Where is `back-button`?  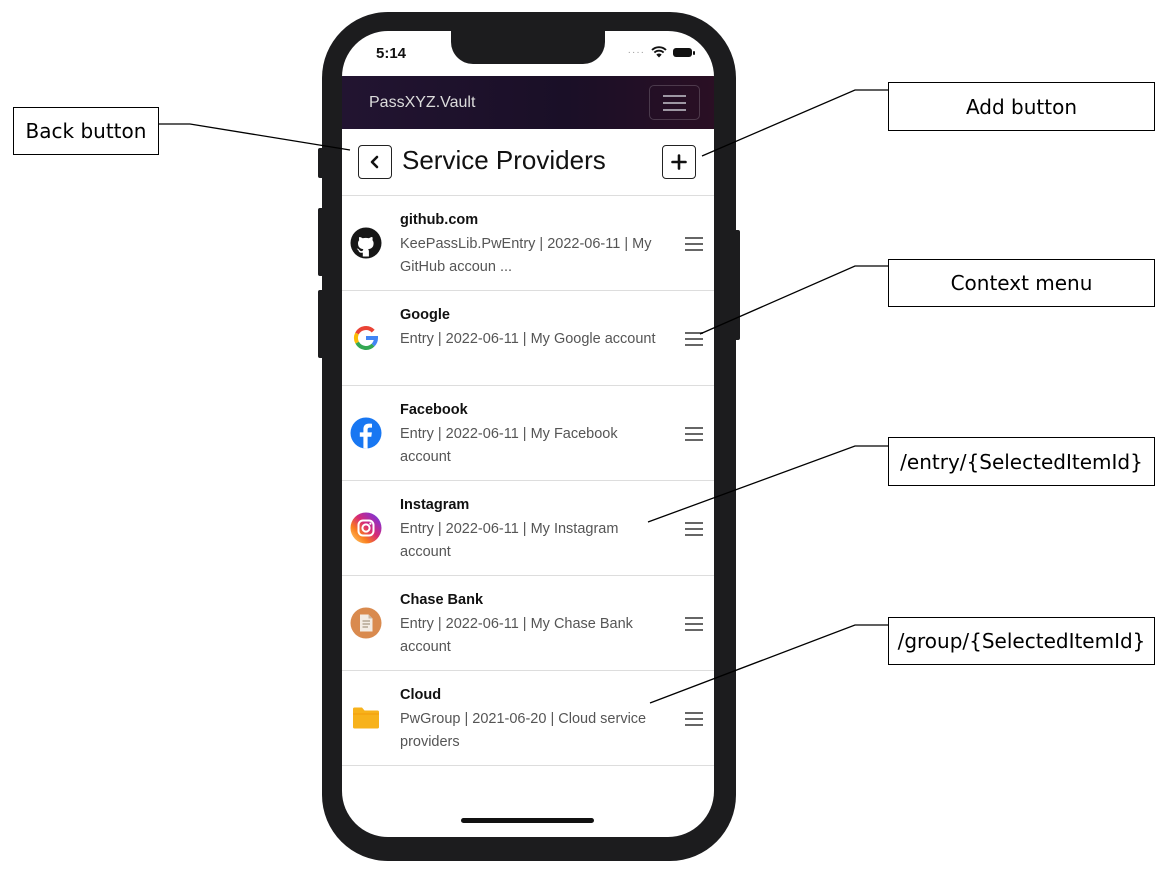 back-button is located at coordinates (375, 162).